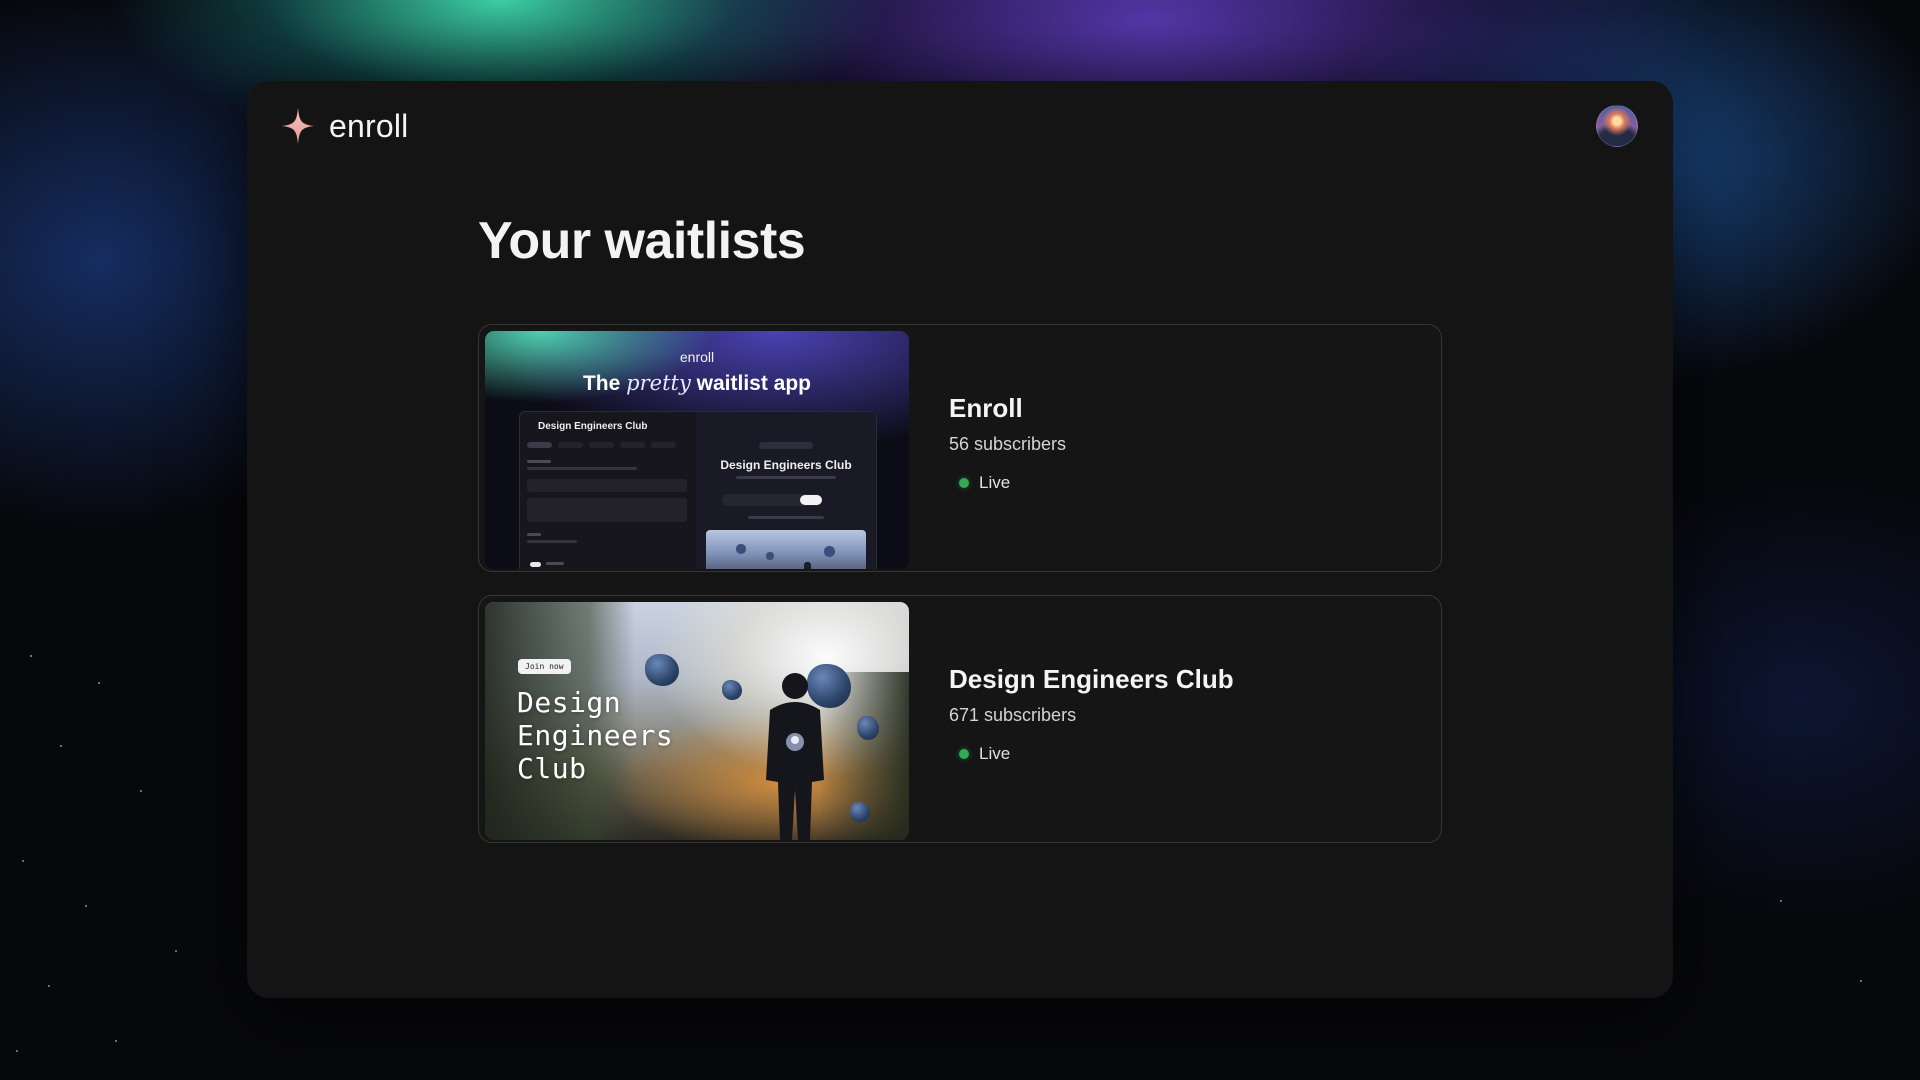 The height and width of the screenshot is (1080, 1920). Describe the element at coordinates (697, 721) in the screenshot. I see `waitlist-thumbnail: Join now Design Engineers Club` at that location.